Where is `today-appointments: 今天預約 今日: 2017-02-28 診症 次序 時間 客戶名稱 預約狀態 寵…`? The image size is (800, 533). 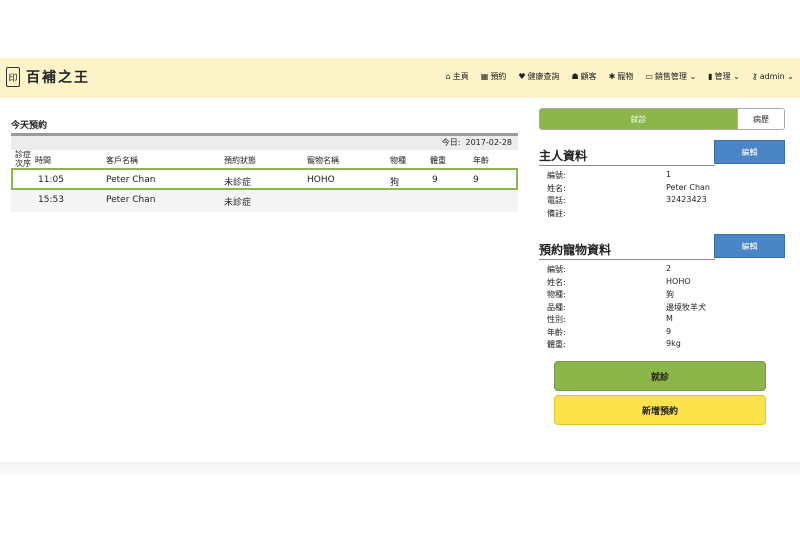 today-appointments: 今天預約 今日: 2017-02-28 診症 次序 時間 客戶名稱 預約狀態 寵… is located at coordinates (264, 165).